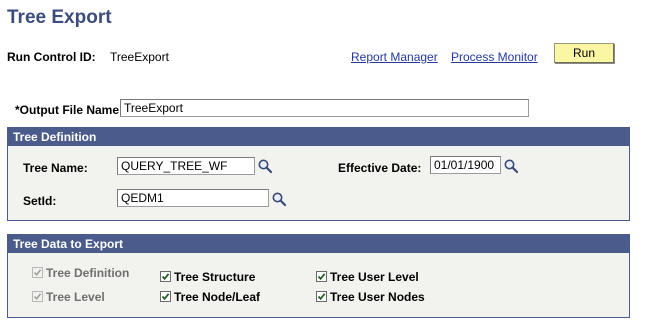 Image resolution: width=645 pixels, height=332 pixels. What do you see at coordinates (69, 110) in the screenshot?
I see `output-file-name-label: *Output File Name:` at bounding box center [69, 110].